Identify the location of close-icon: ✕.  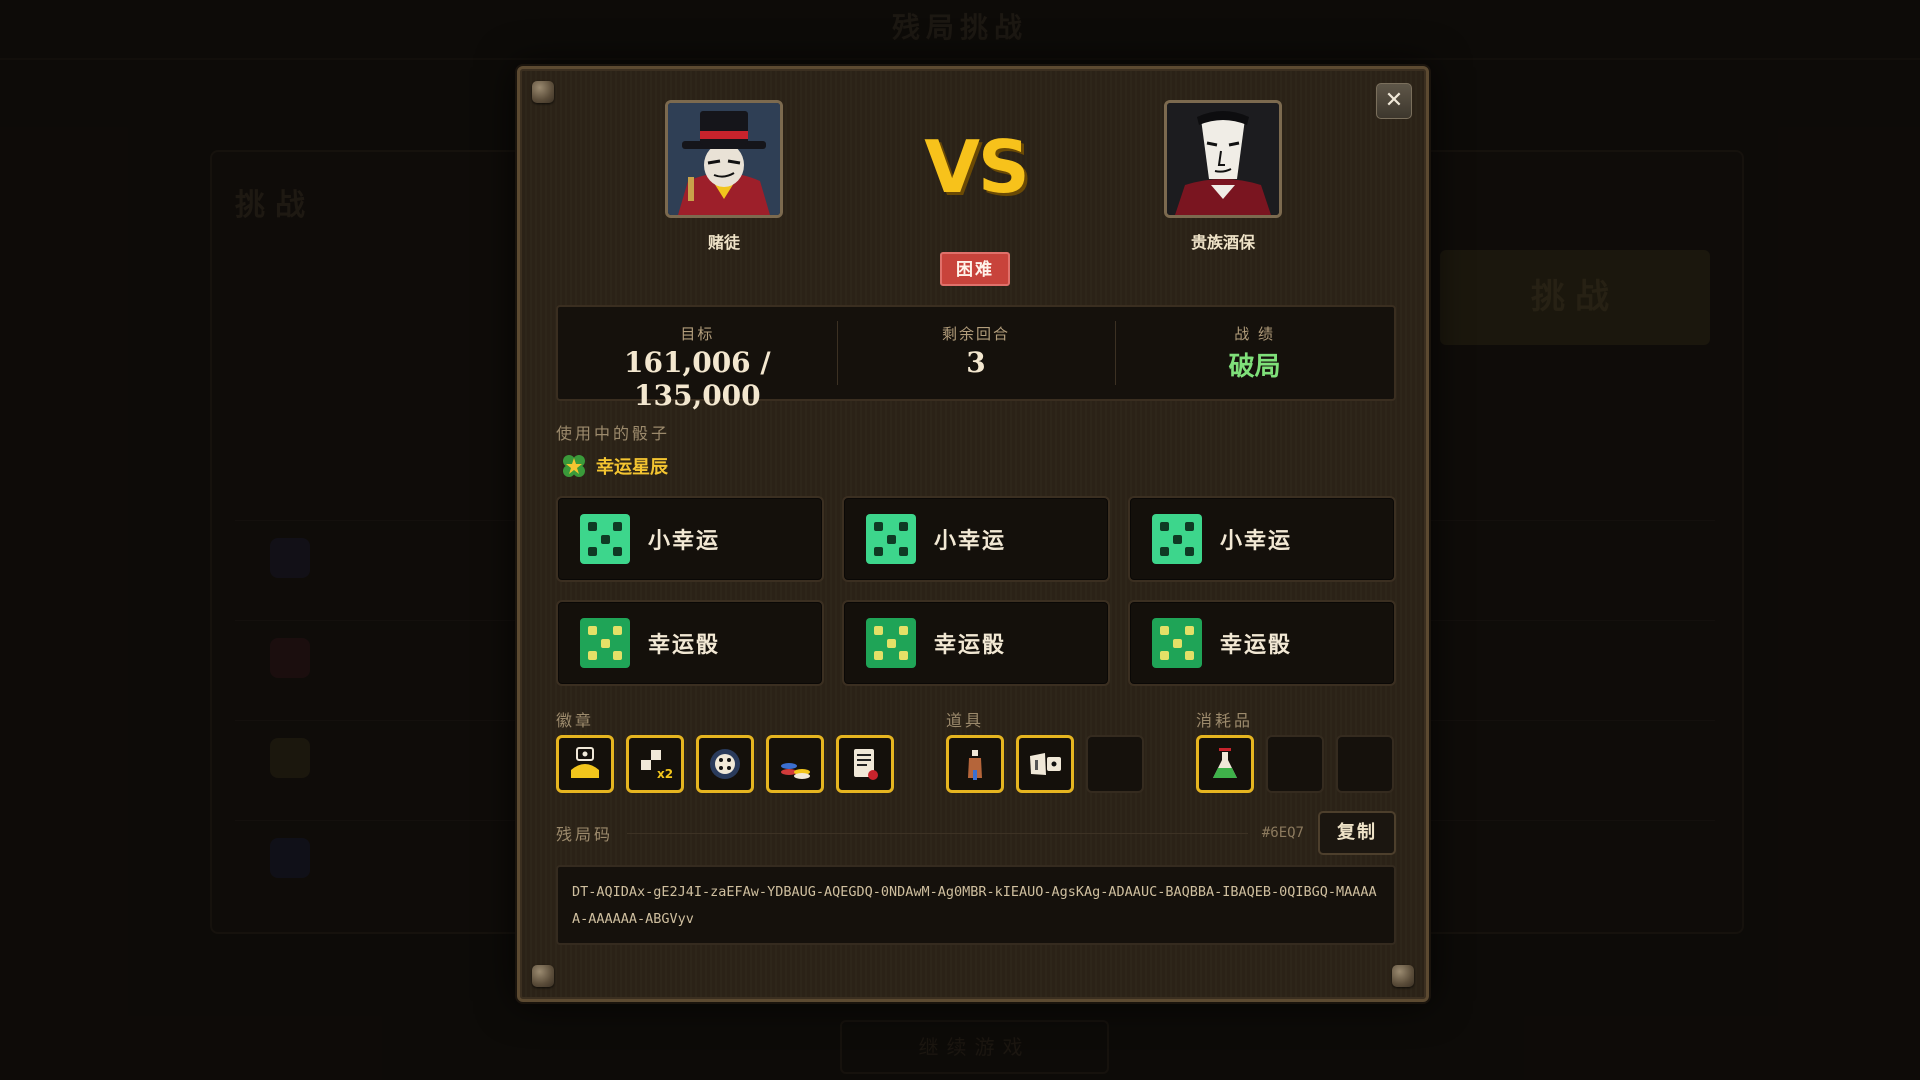
(1394, 100).